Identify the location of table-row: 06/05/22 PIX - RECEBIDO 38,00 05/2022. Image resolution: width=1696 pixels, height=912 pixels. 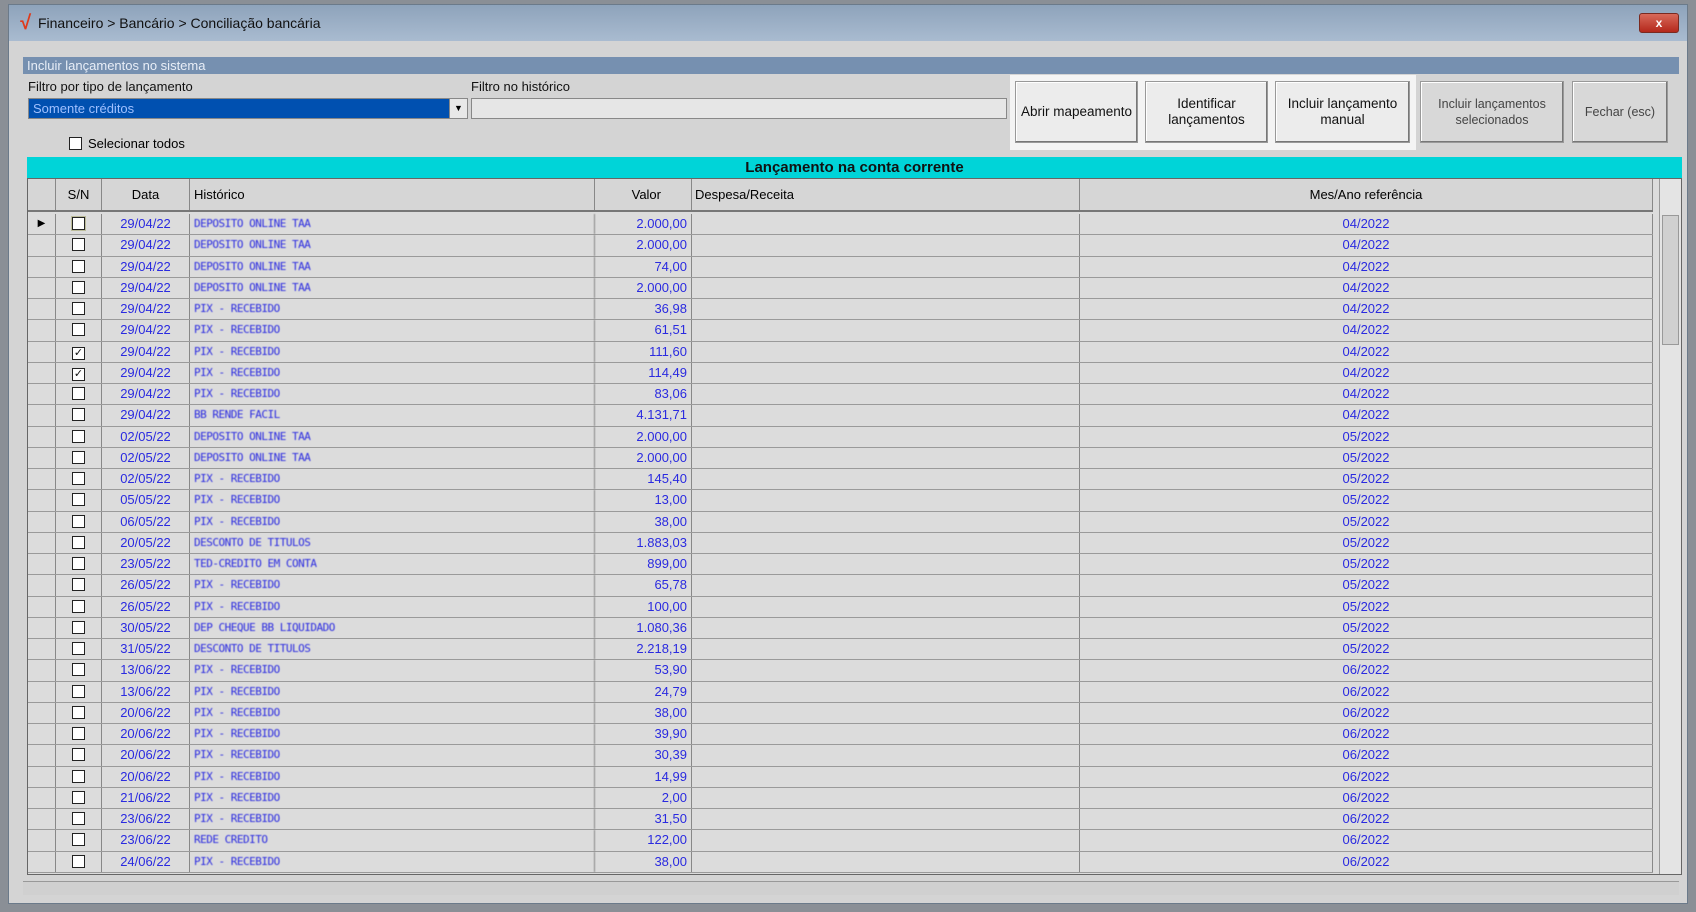
(840, 522).